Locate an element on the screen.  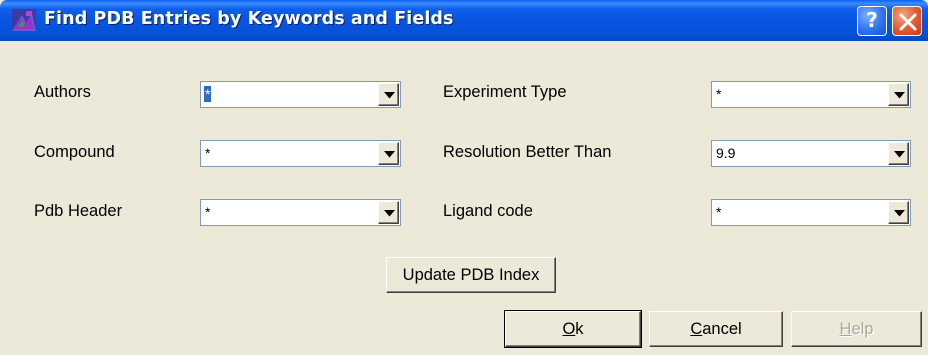
cancel-mnemonic: C is located at coordinates (696, 329).